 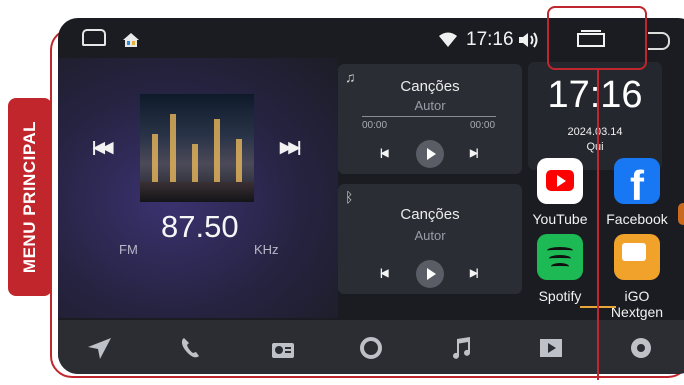 I want to click on video-icon, so click(x=551, y=348).